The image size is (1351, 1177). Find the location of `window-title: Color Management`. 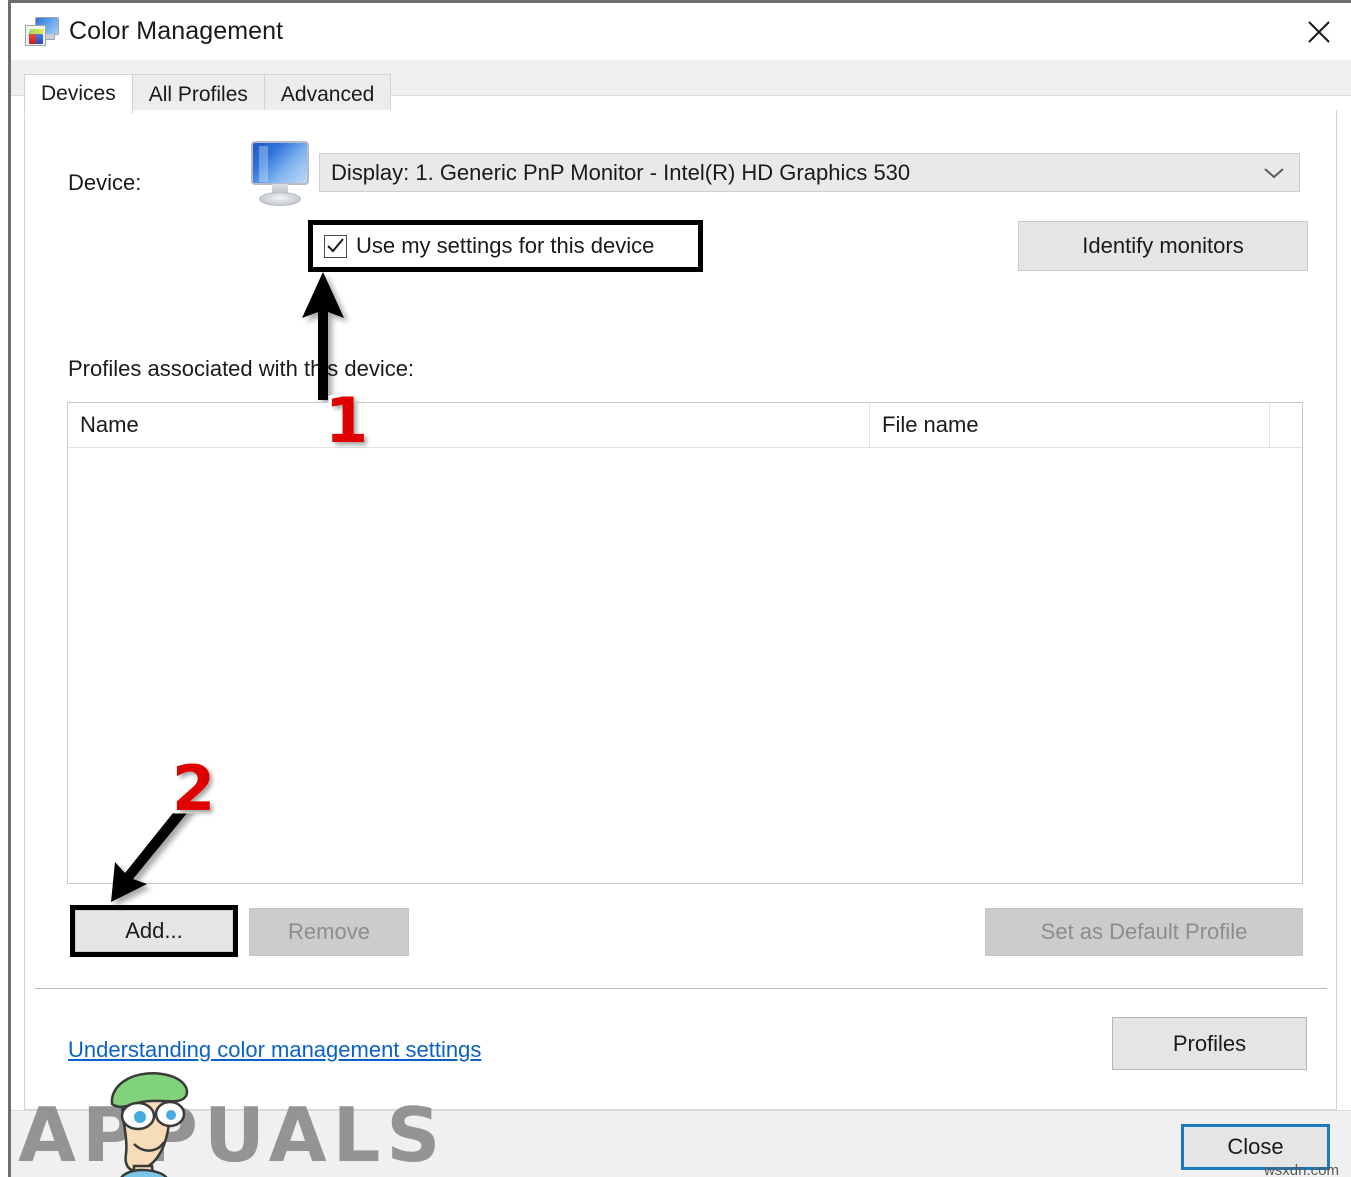

window-title: Color Management is located at coordinates (176, 31).